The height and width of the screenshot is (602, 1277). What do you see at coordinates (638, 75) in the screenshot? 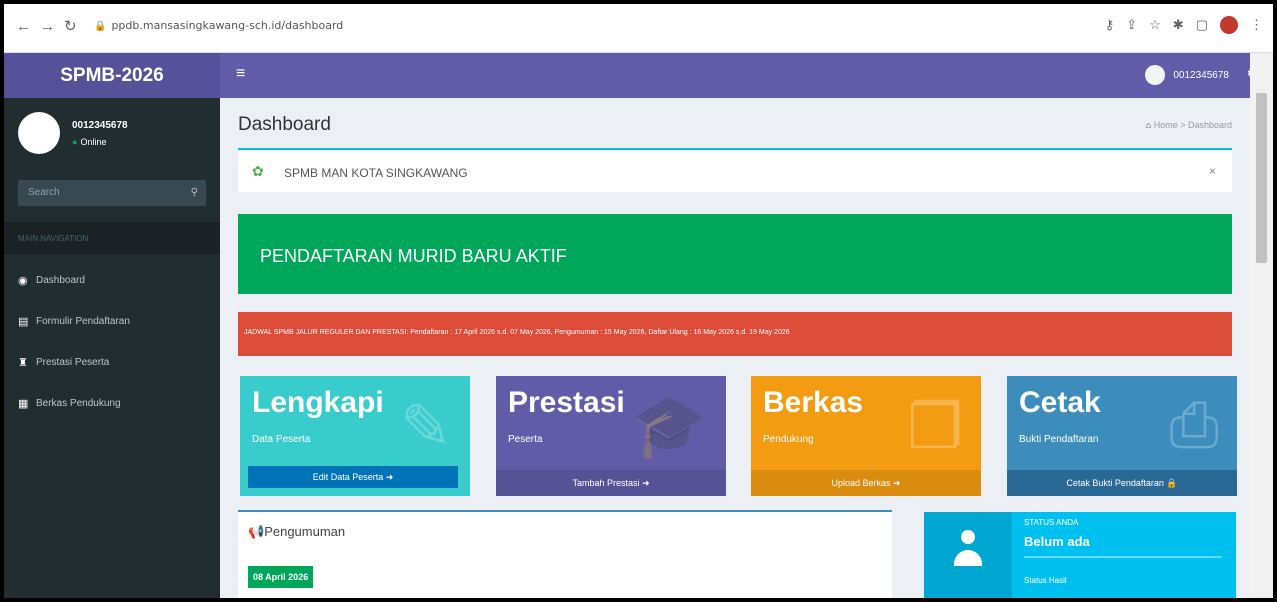
I see `app-header: SPMB-2026 ≡ 0012345678 ⚙` at bounding box center [638, 75].